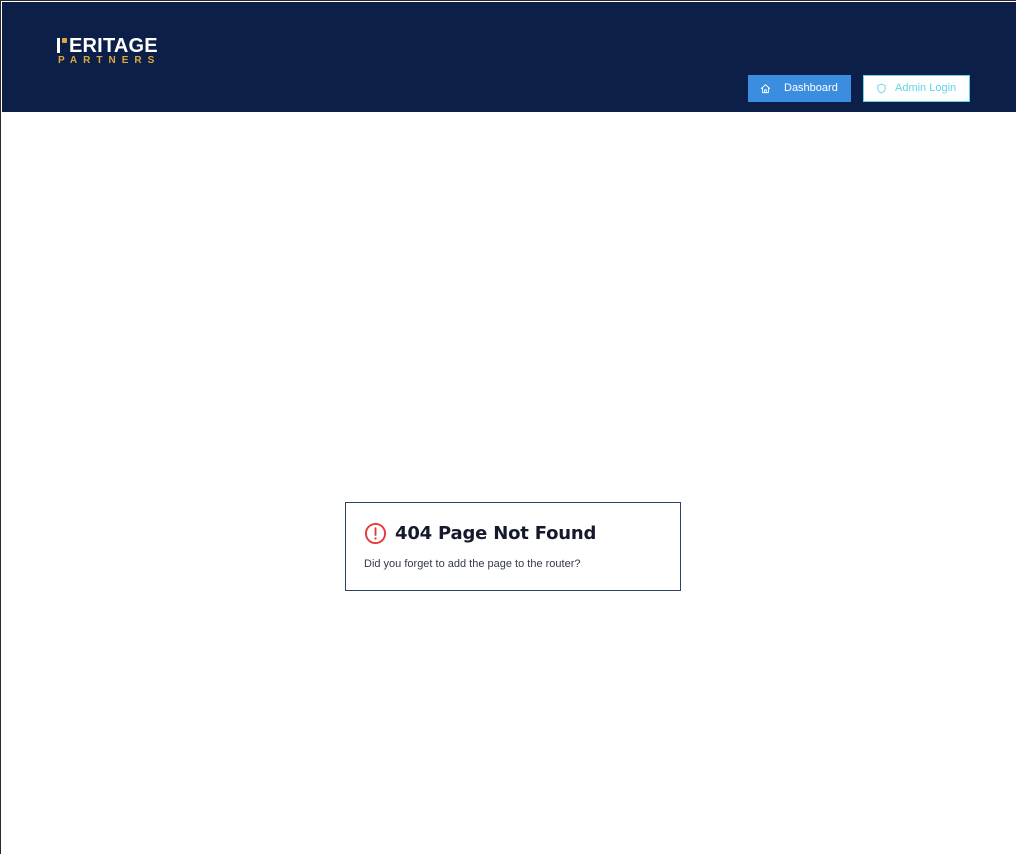 The image size is (1016, 854). Describe the element at coordinates (109, 60) in the screenshot. I see `logo-subtitle: PARTNERS` at that location.